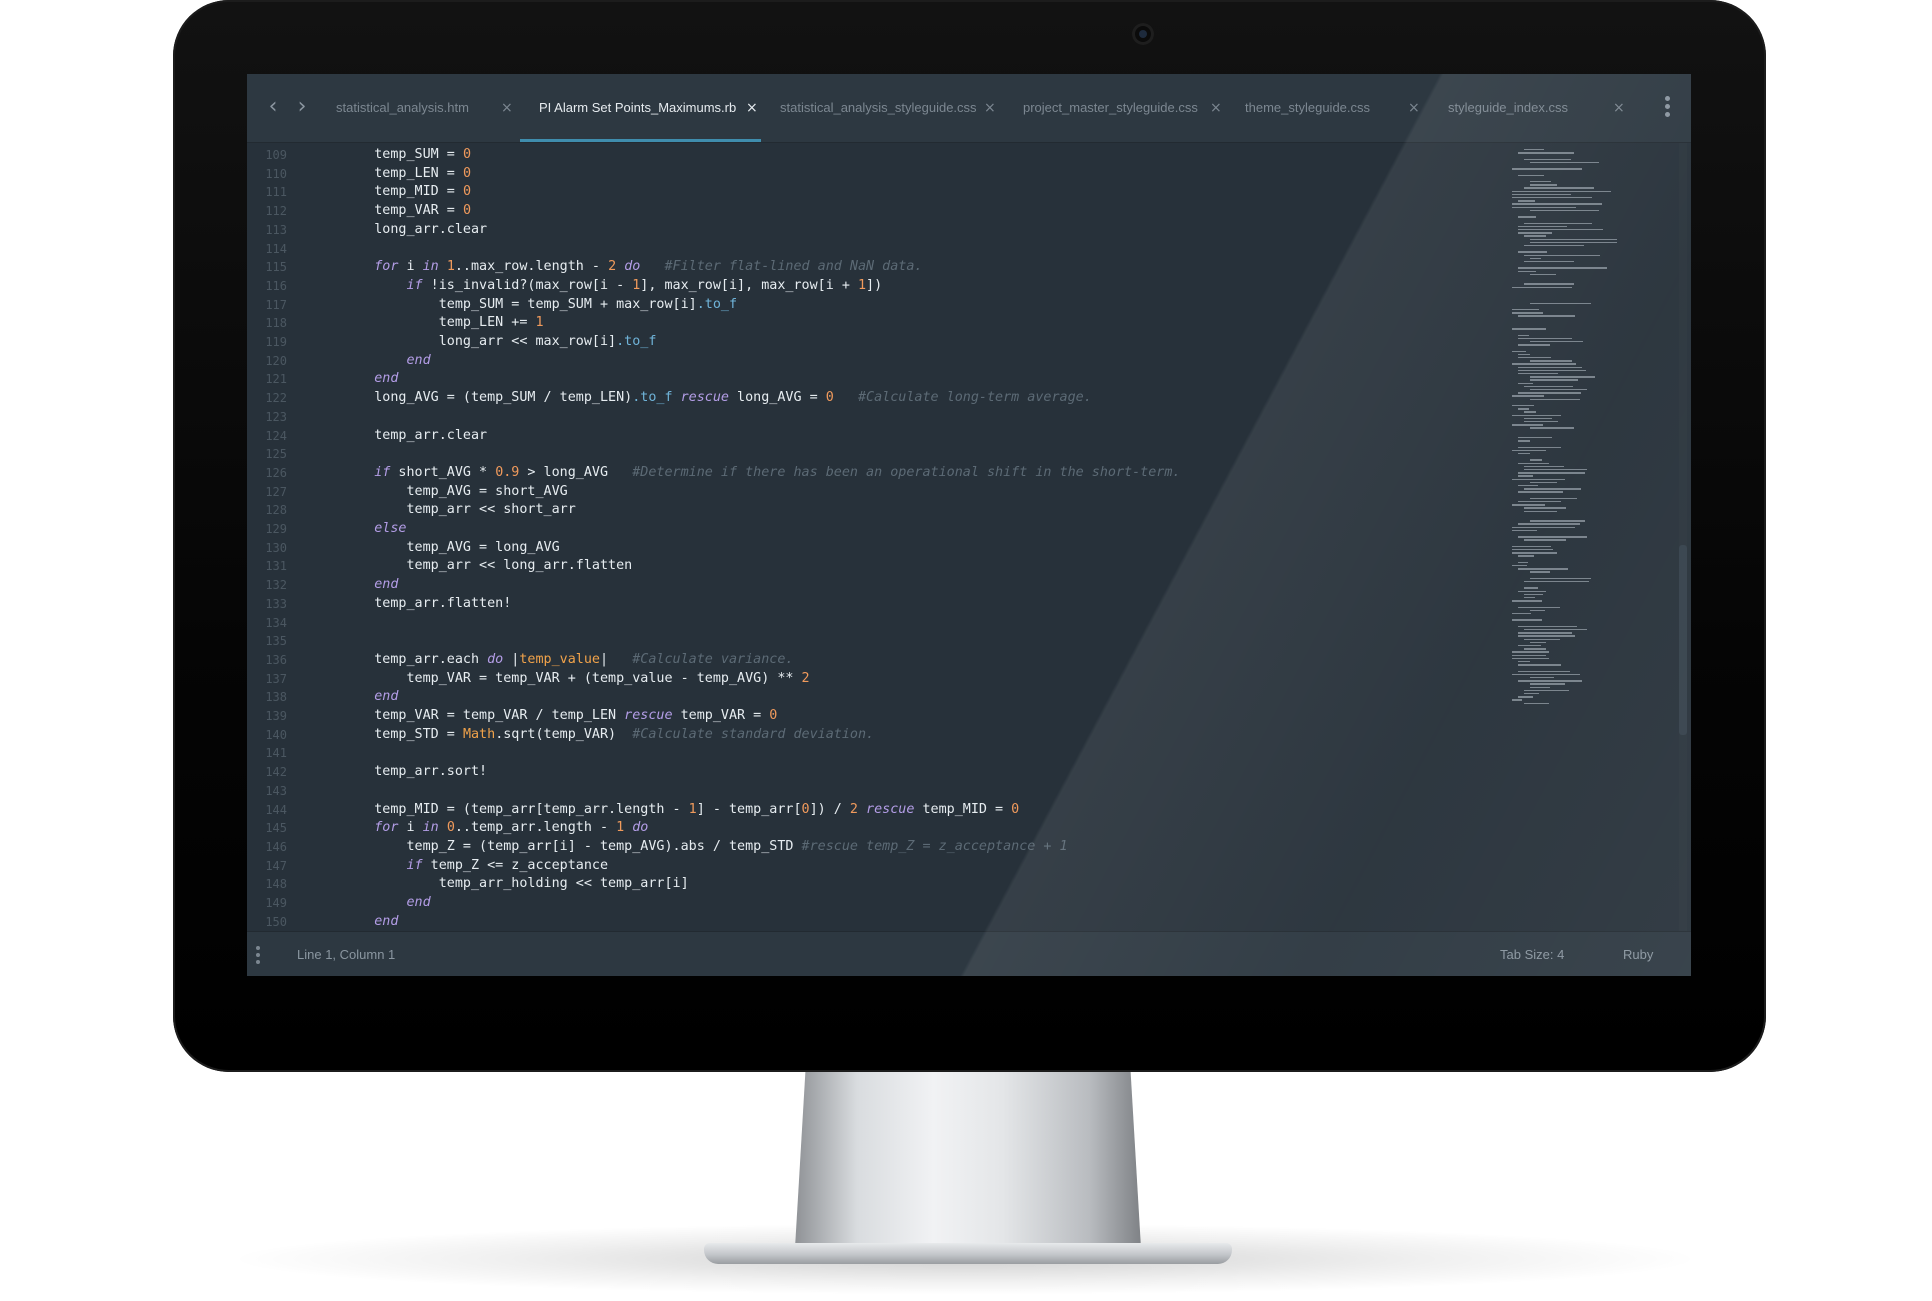 This screenshot has height=1301, width=1932. I want to click on code-line: 147 if temp_Z <= z_acceptance, so click(872, 866).